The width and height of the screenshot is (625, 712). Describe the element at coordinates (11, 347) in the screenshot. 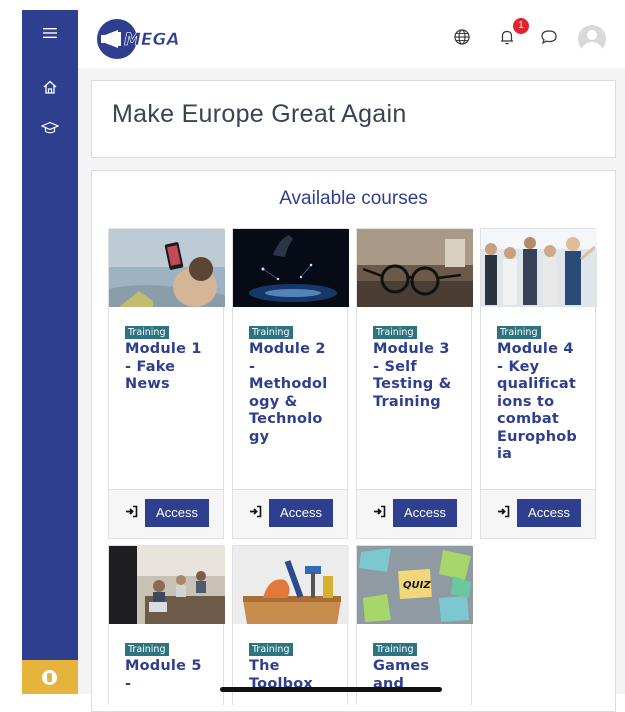

I see `left-edge` at that location.